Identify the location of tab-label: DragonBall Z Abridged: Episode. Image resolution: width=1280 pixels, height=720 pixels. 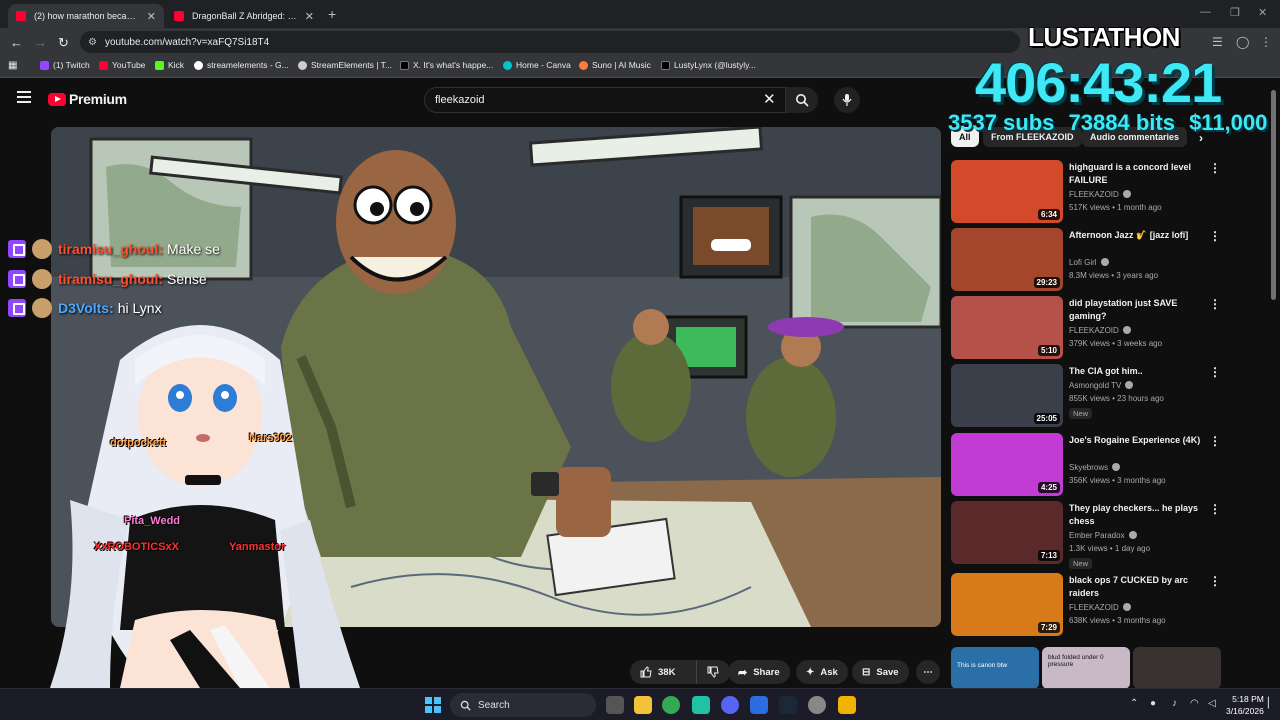
(245, 16).